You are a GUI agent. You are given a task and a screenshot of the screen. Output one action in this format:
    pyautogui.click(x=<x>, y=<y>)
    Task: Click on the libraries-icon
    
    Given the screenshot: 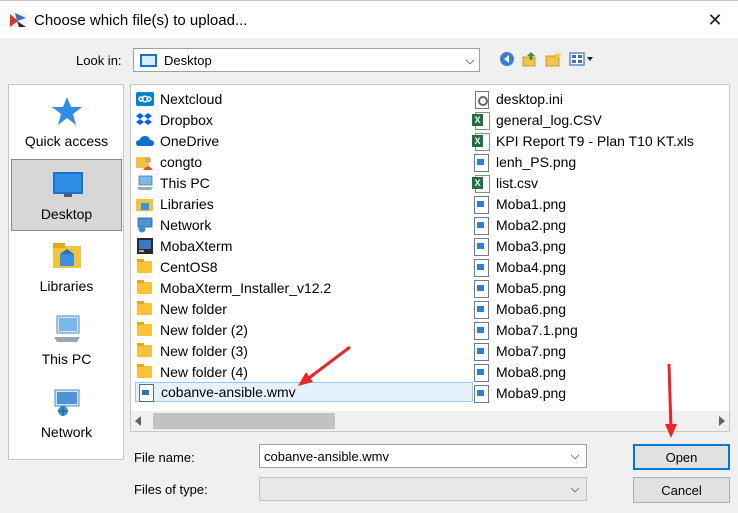 What is the action you would take?
    pyautogui.click(x=144, y=205)
    